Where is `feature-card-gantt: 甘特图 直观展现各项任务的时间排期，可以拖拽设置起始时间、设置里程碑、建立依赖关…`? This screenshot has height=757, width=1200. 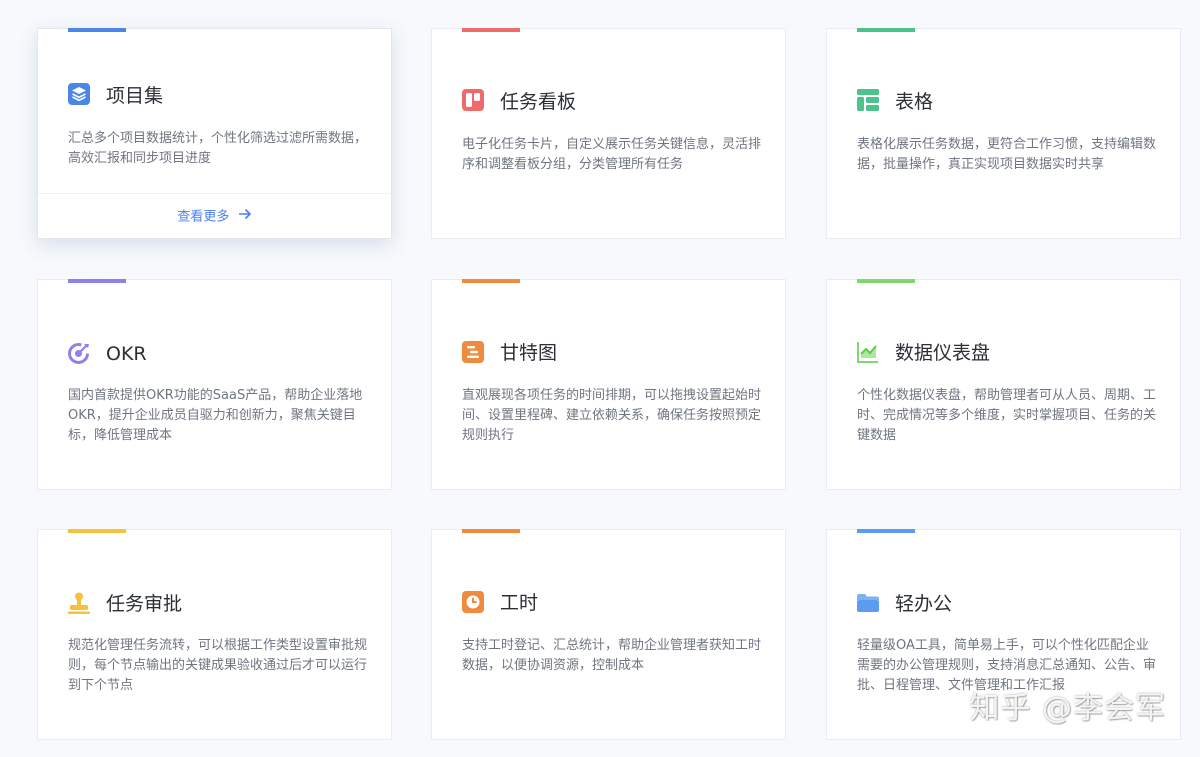
feature-card-gantt: 甘特图 直观展现各项任务的时间排期，可以拖拽设置起始时间、设置里程碑、建立依赖关… is located at coordinates (608, 384).